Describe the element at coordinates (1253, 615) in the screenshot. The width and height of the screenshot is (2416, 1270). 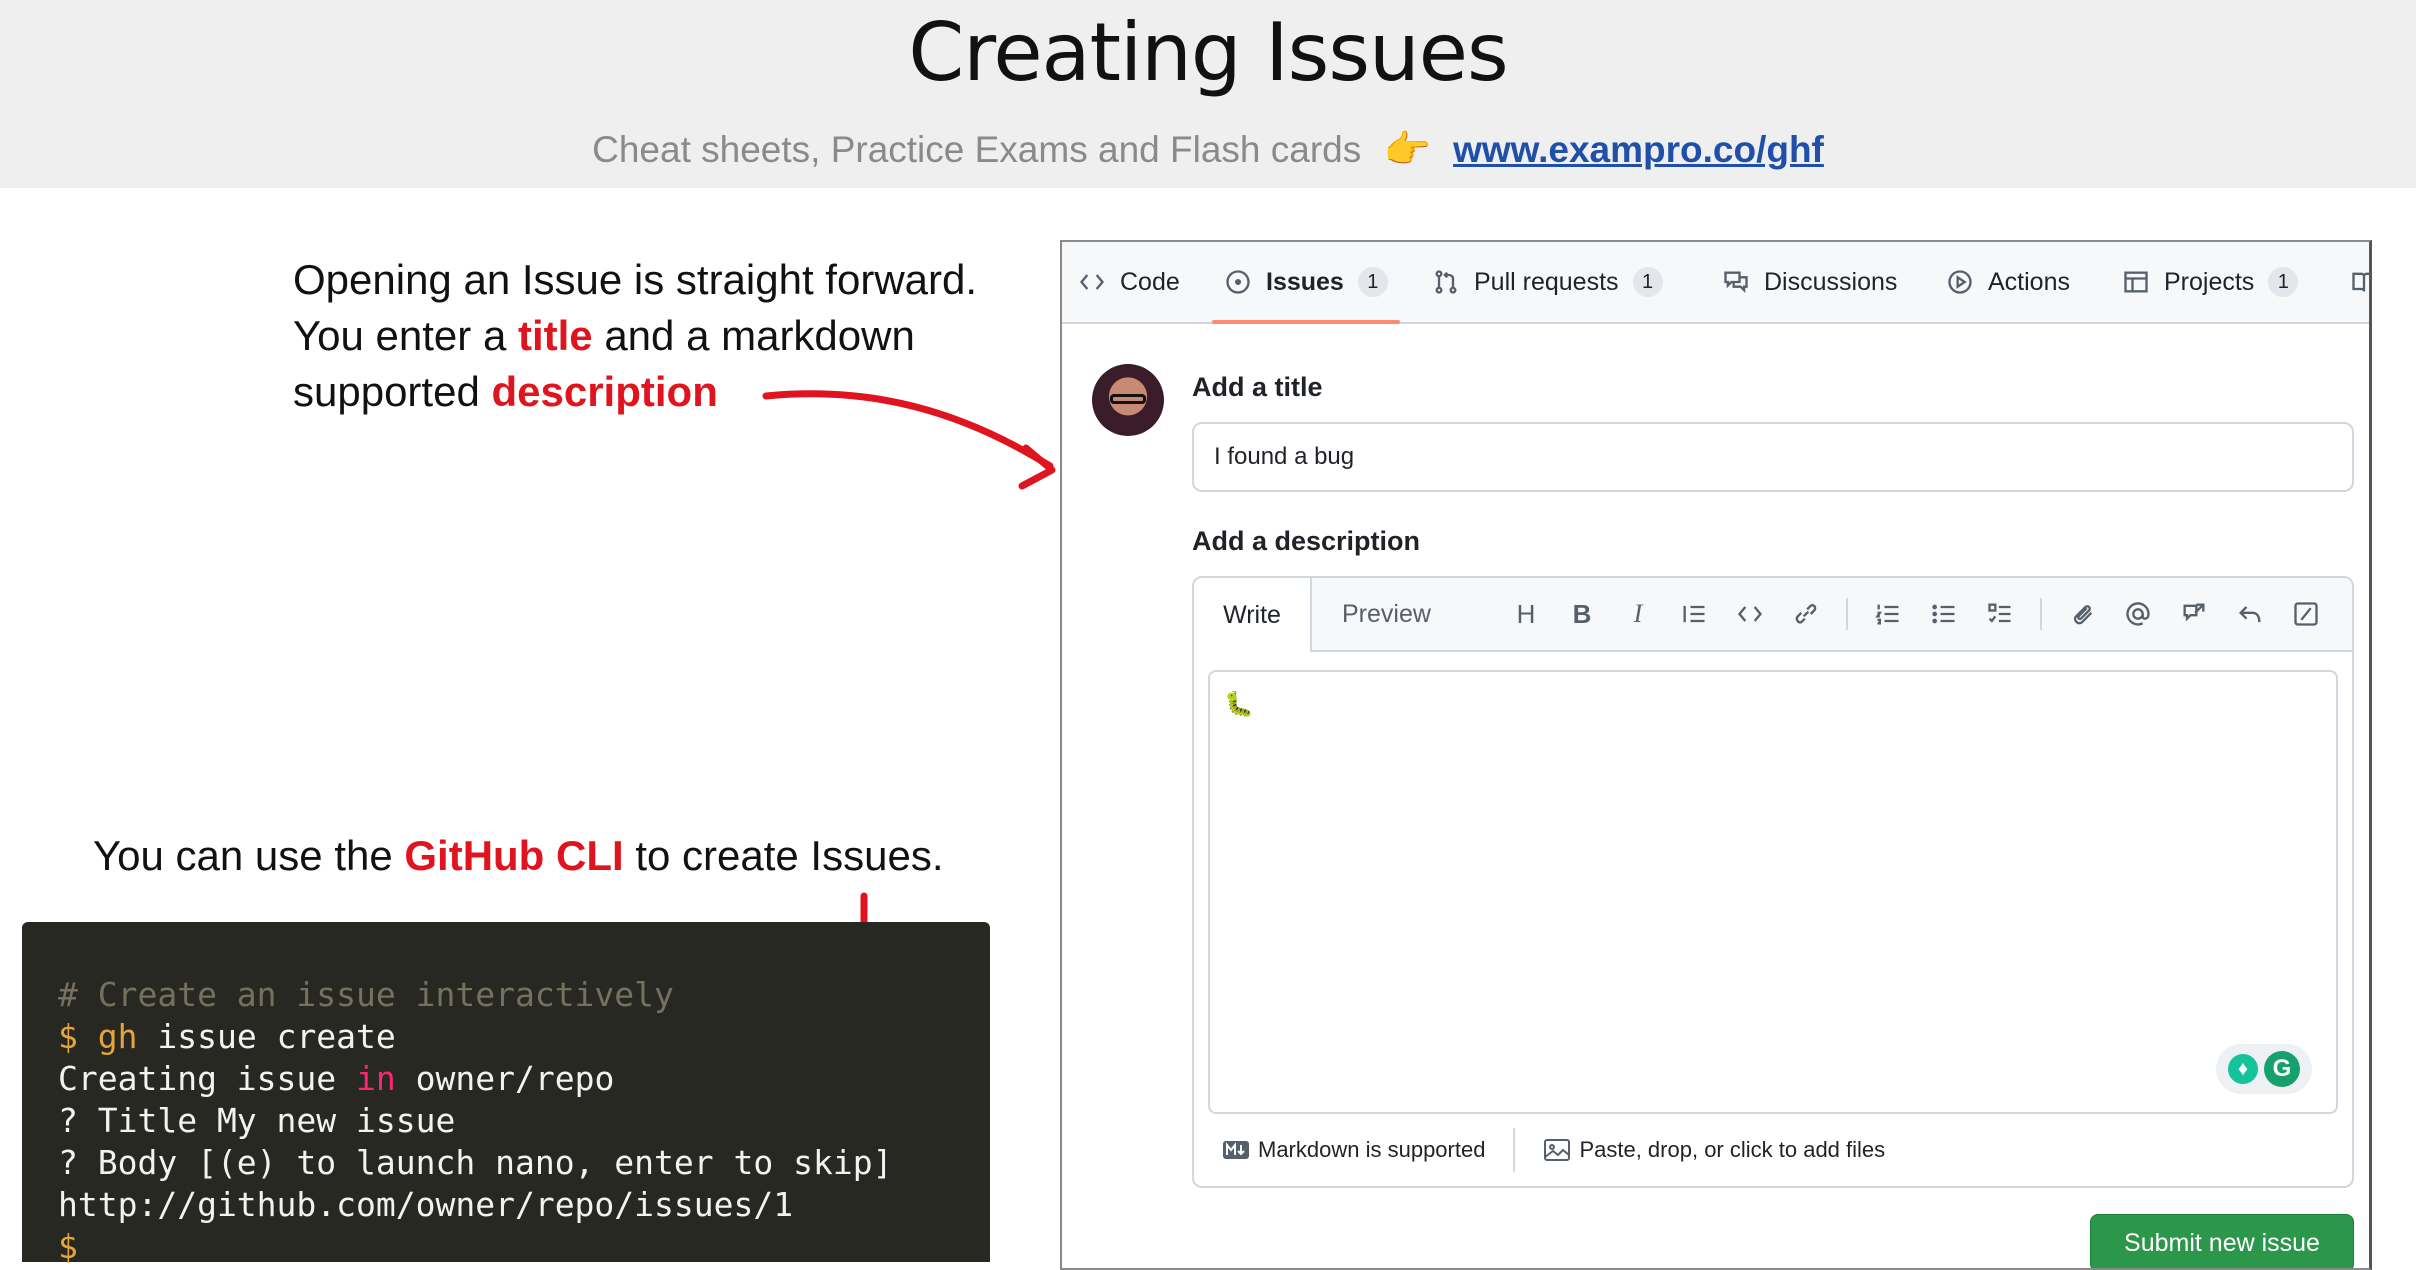
I see `tab-write: Write` at that location.